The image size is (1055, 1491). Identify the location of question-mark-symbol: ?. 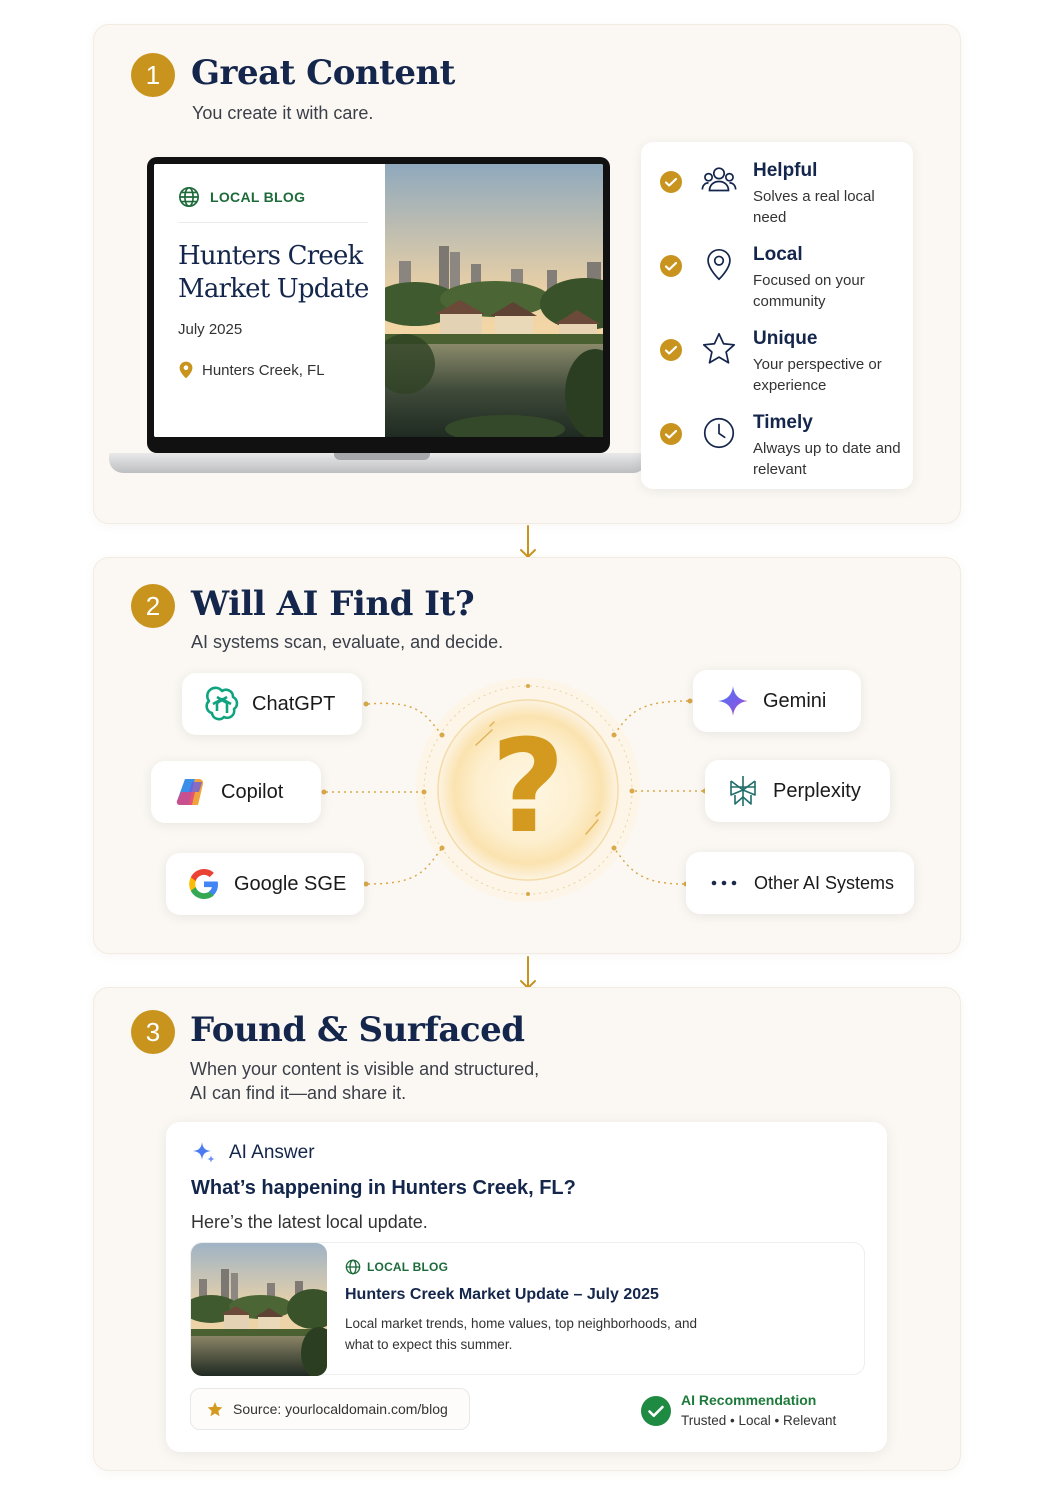
(528, 787).